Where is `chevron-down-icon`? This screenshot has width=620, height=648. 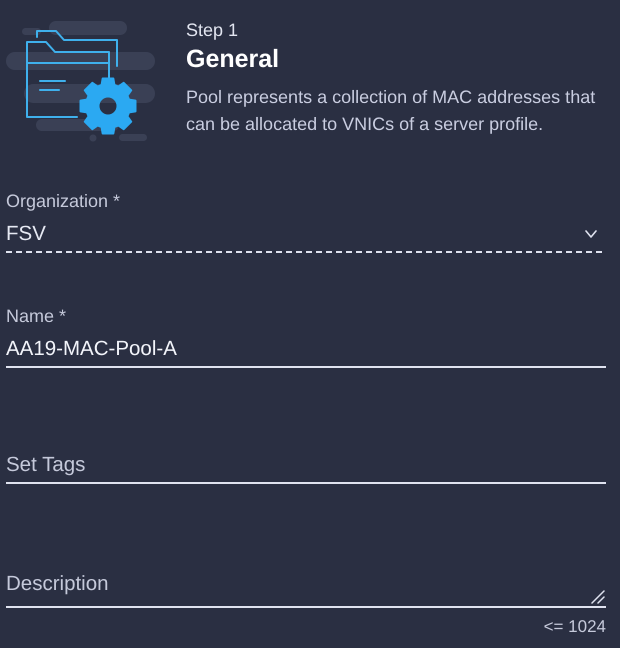 chevron-down-icon is located at coordinates (591, 234).